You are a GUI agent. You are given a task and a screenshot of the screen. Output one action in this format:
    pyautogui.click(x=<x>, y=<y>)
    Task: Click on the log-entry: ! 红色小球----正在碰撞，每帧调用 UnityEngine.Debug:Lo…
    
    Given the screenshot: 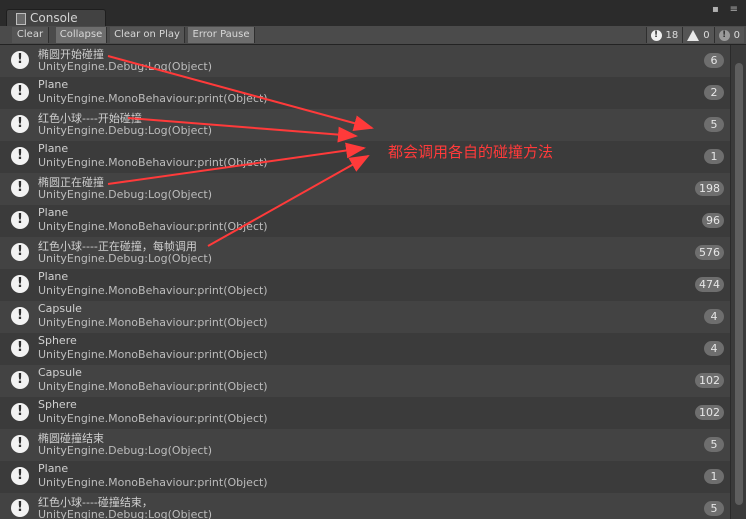 What is the action you would take?
    pyautogui.click(x=365, y=253)
    